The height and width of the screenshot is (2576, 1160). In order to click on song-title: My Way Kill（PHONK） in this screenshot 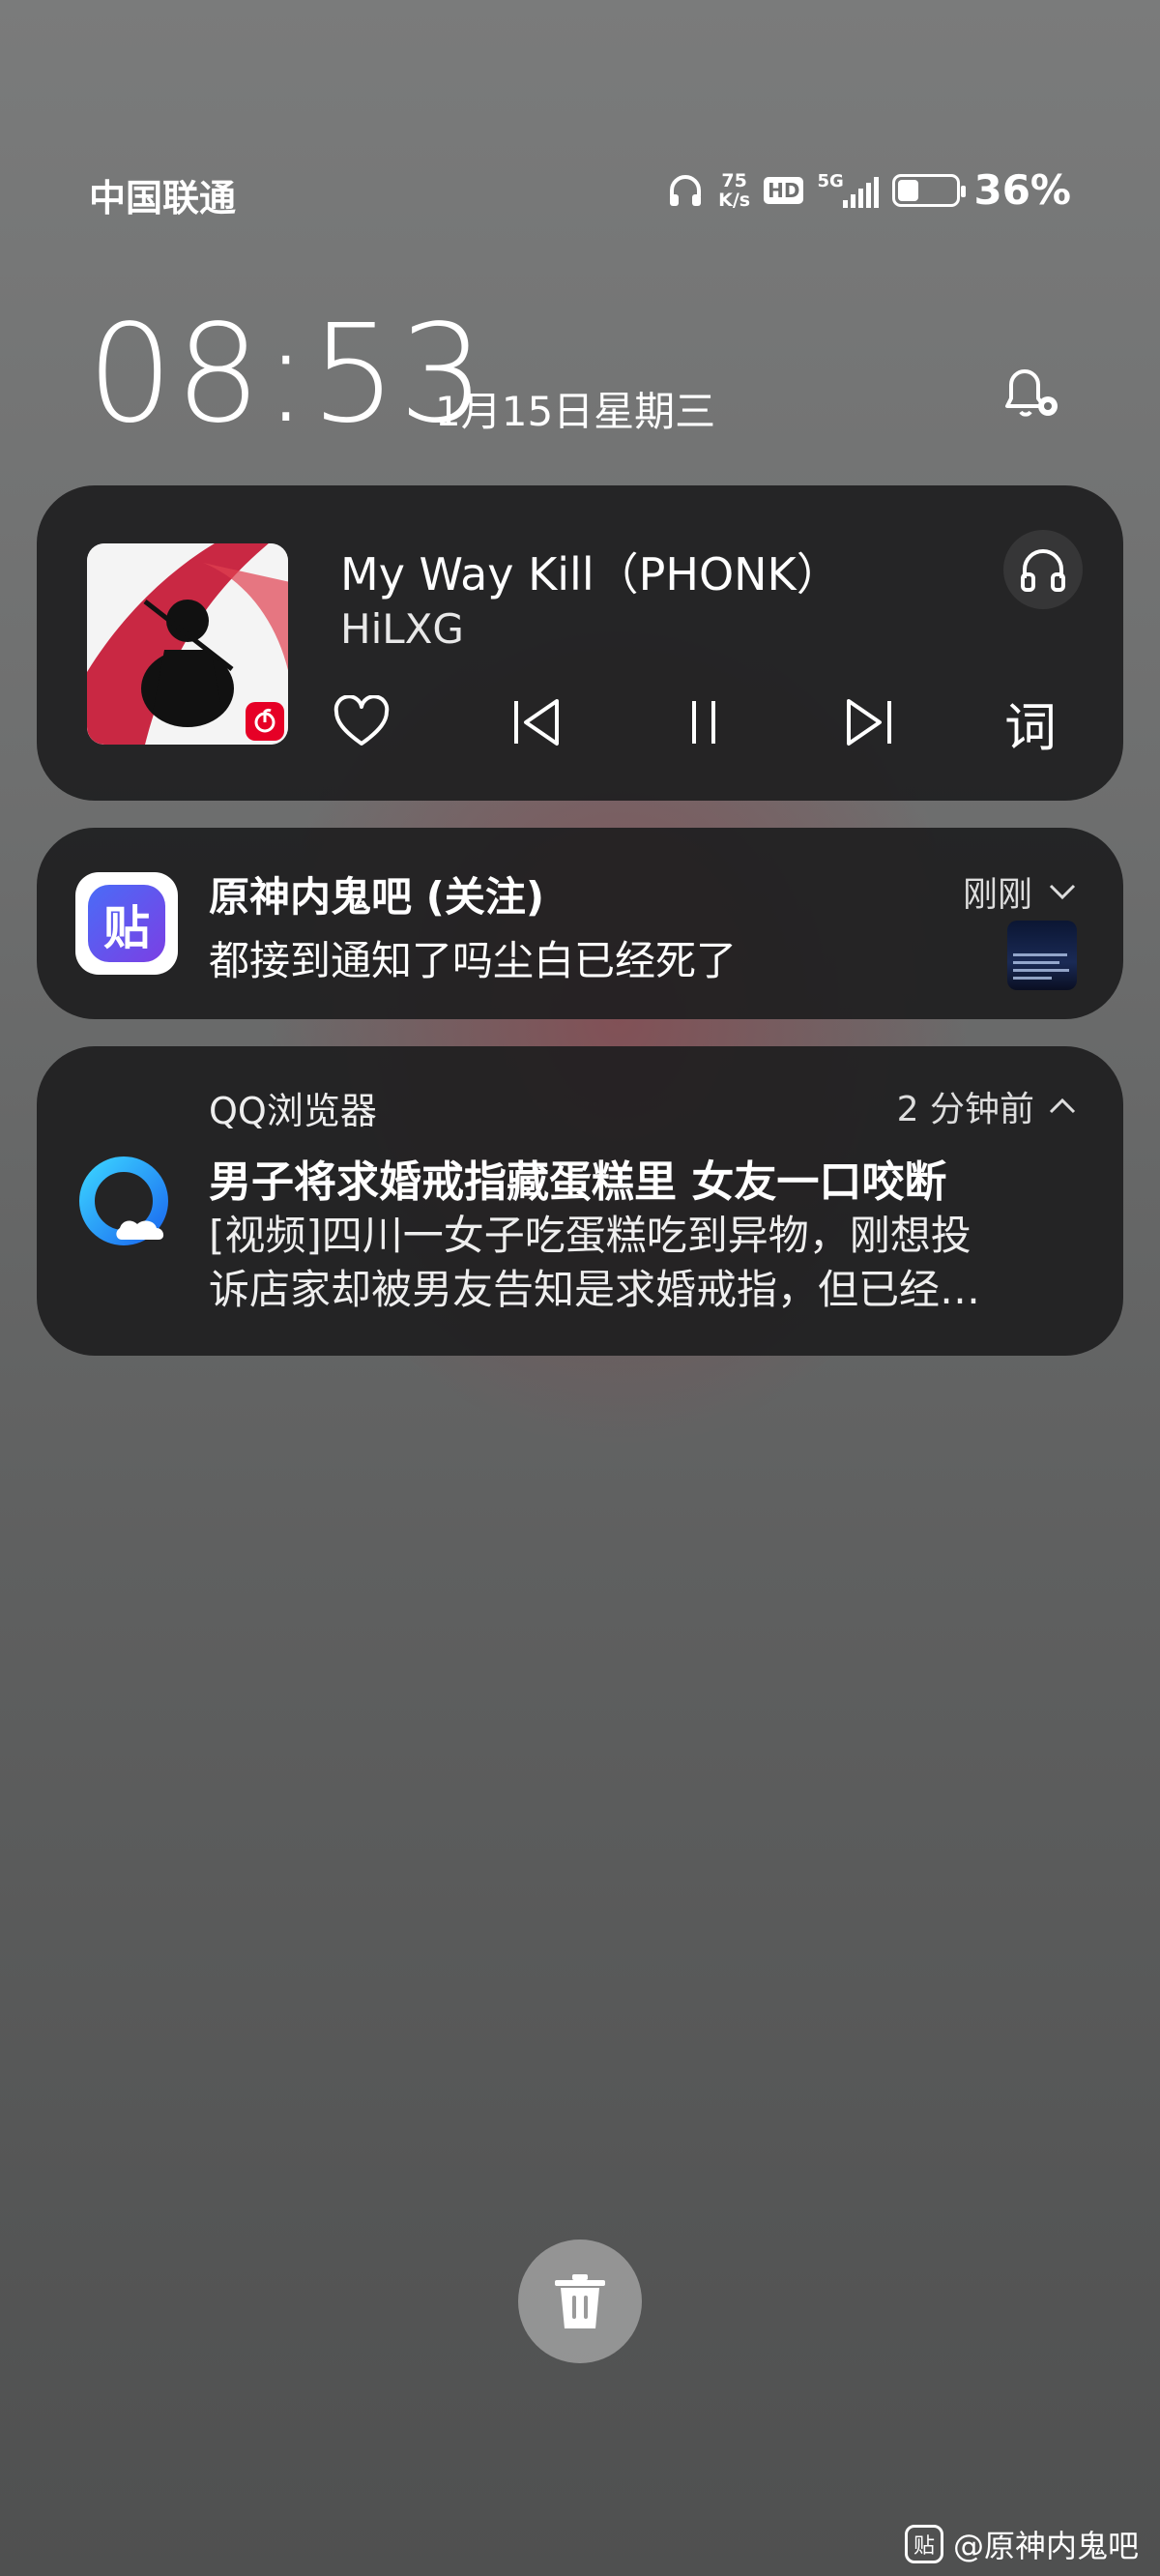, I will do `click(591, 574)`.